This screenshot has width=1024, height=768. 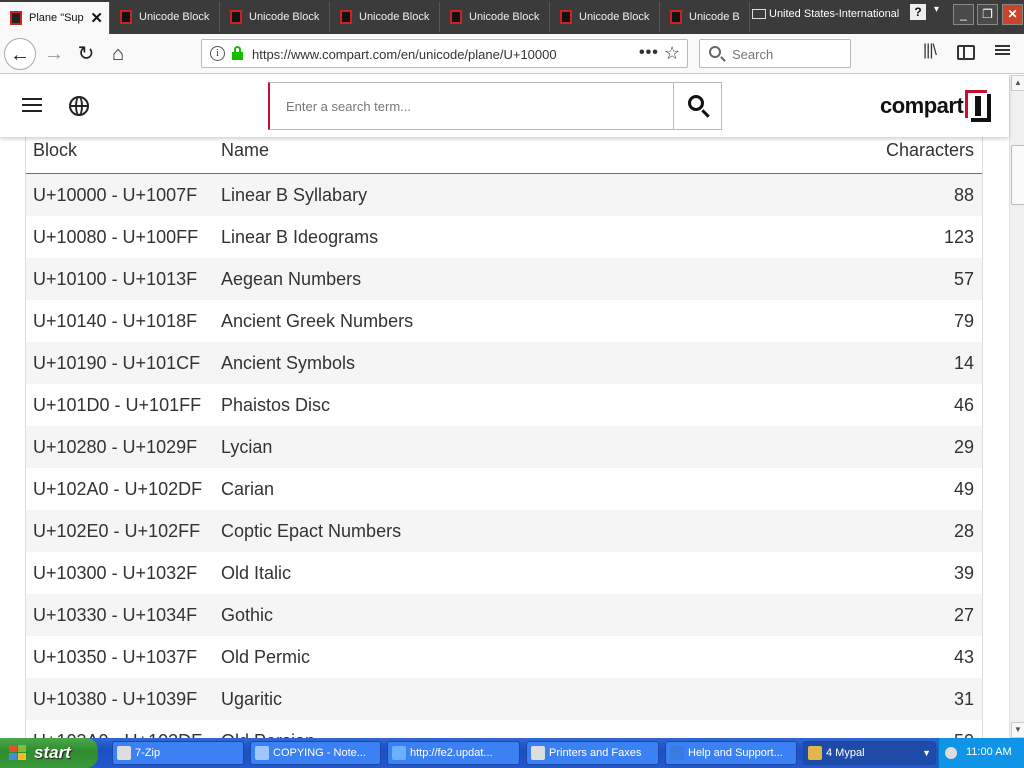 I want to click on library-icon: |||\, so click(x=930, y=51).